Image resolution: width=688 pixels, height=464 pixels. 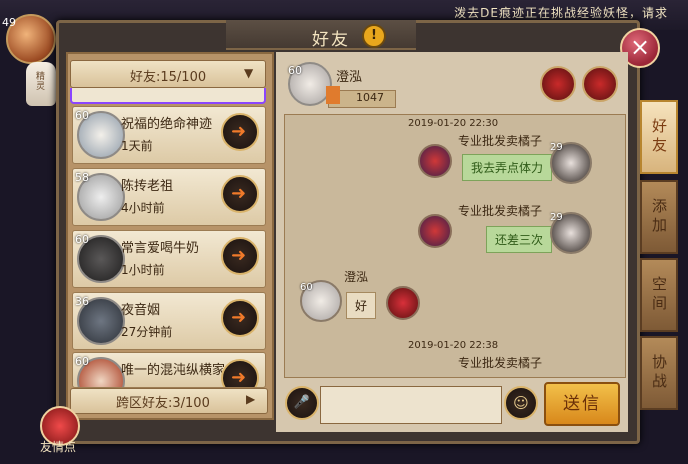 What do you see at coordinates (659, 137) in the screenshot?
I see `tab-friends: 好友` at bounding box center [659, 137].